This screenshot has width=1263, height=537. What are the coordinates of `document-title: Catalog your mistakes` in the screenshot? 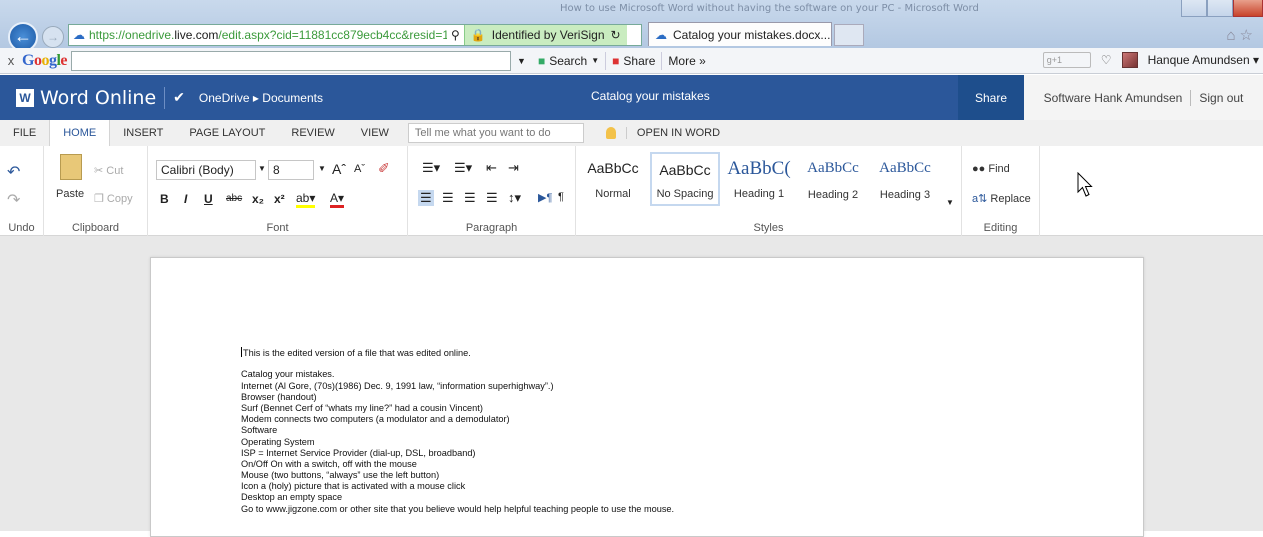 It's located at (650, 96).